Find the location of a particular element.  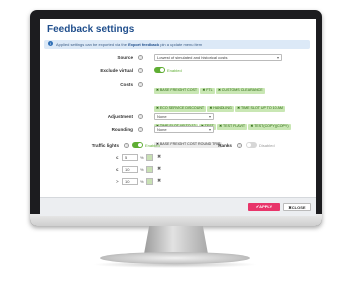

cost-chip: ✖TIME SLOT UP TO 10 AM is located at coordinates (260, 109).